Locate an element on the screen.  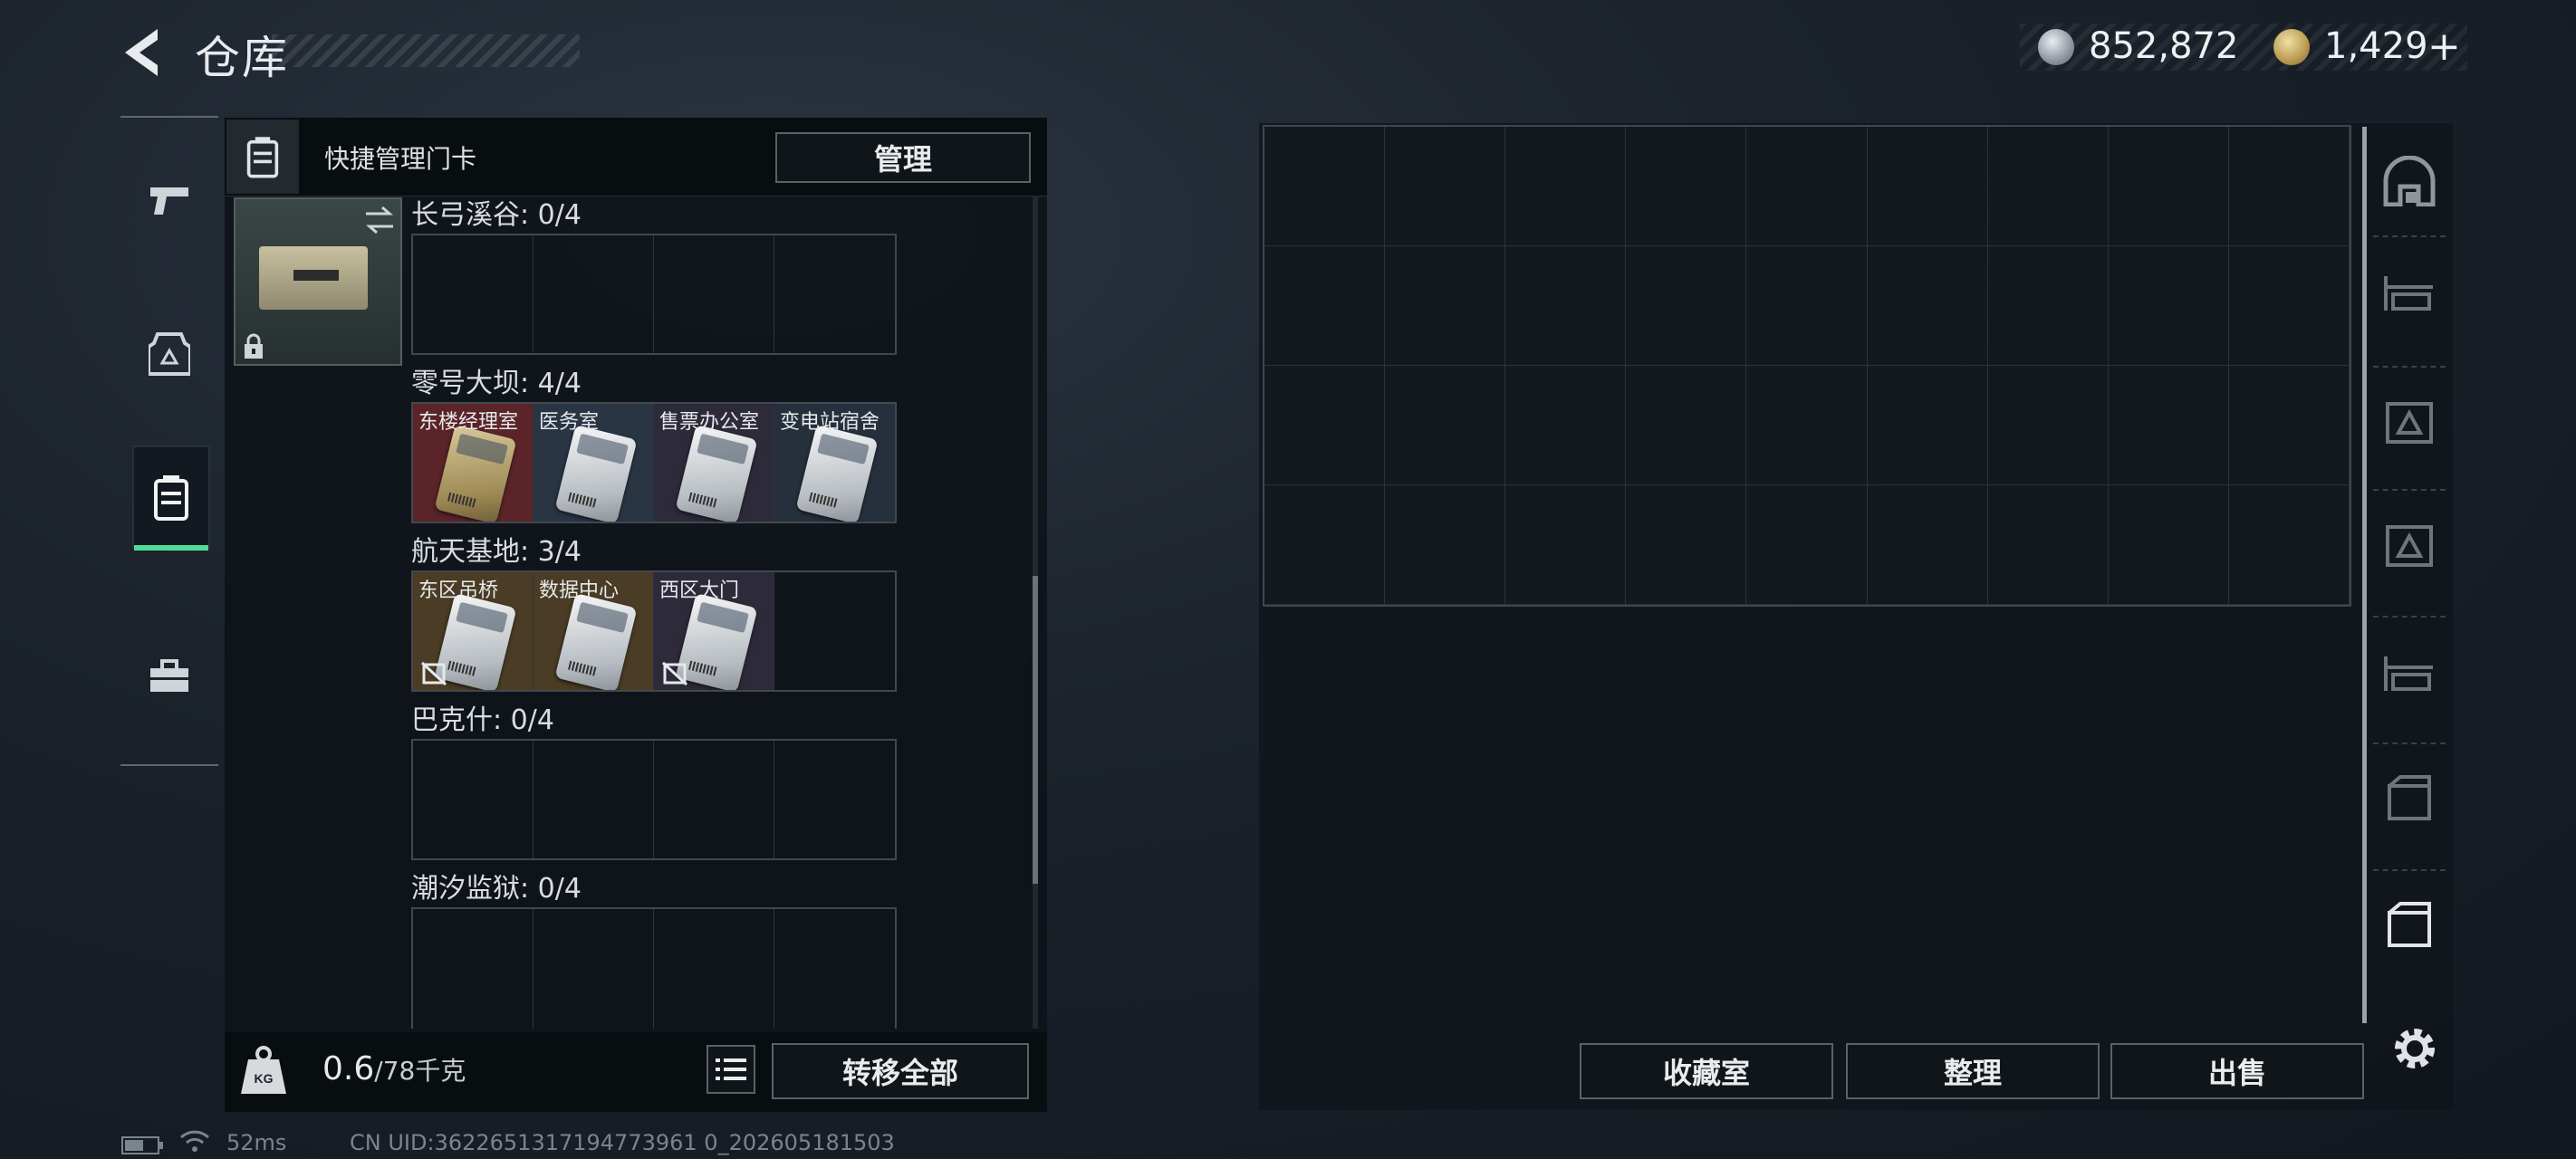
keycard-slot: 东楼经理室 is located at coordinates (473, 463).